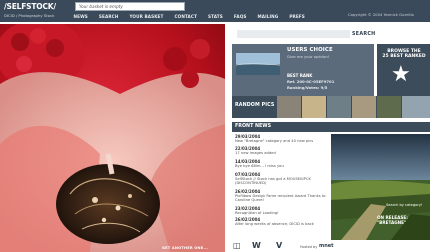  I want to click on search-button: SEARCH, so click(363, 34).